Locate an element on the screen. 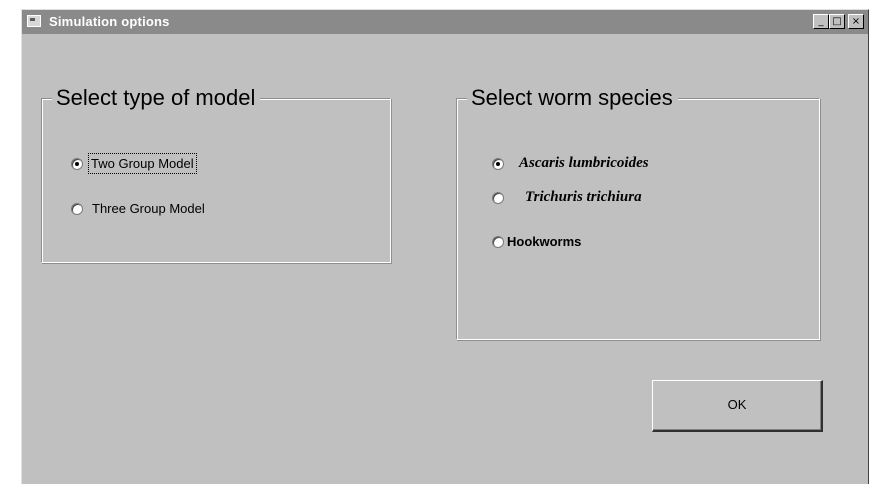 Image resolution: width=873 pixels, height=484 pixels. radio-label-three-group-model: Three Group Model is located at coordinates (148, 208).